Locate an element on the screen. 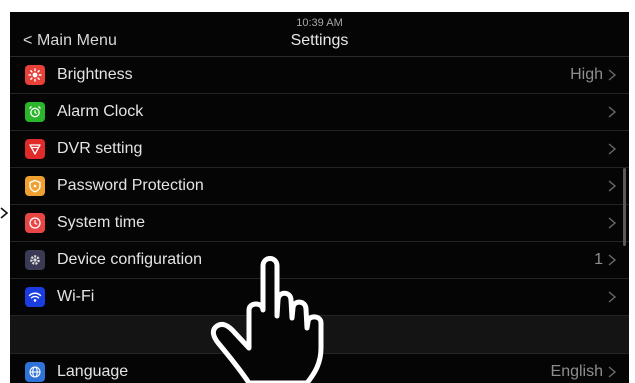 This screenshot has width=635, height=383. scrollbar is located at coordinates (624, 207).